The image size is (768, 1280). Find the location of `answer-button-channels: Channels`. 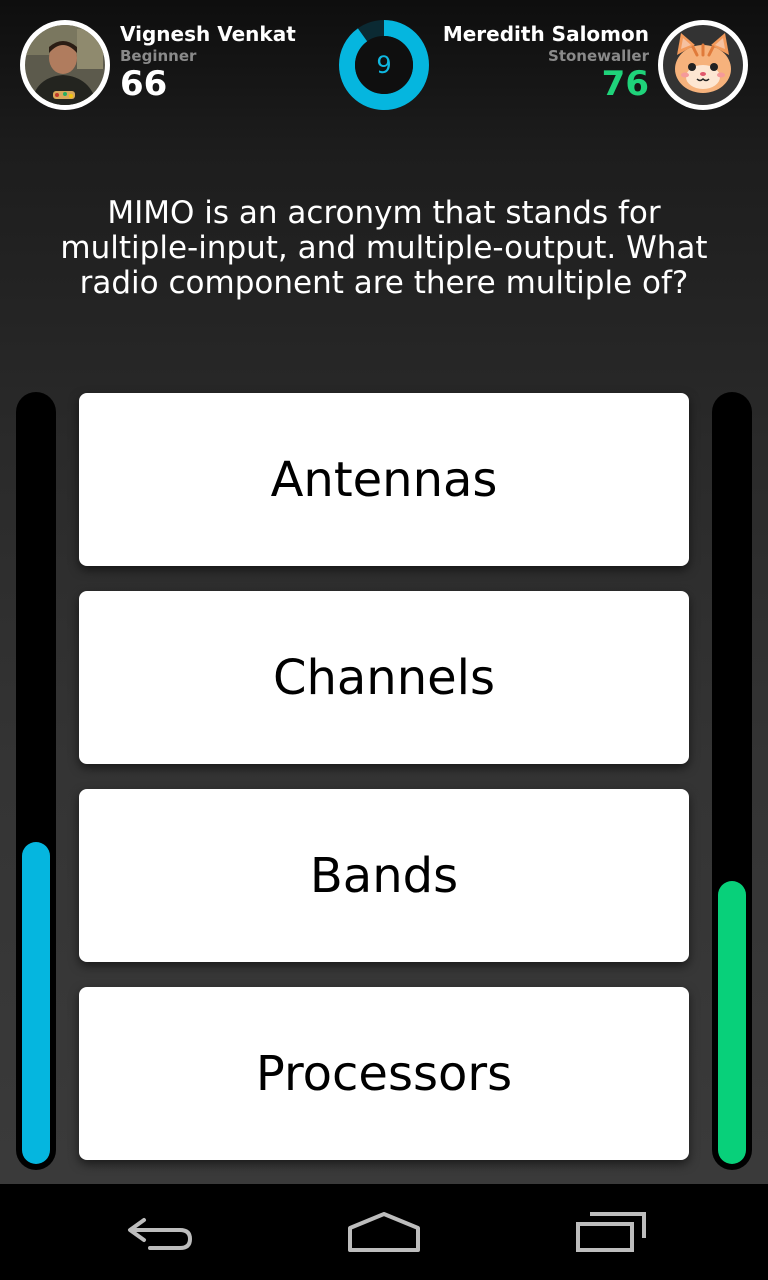

answer-button-channels: Channels is located at coordinates (384, 677).